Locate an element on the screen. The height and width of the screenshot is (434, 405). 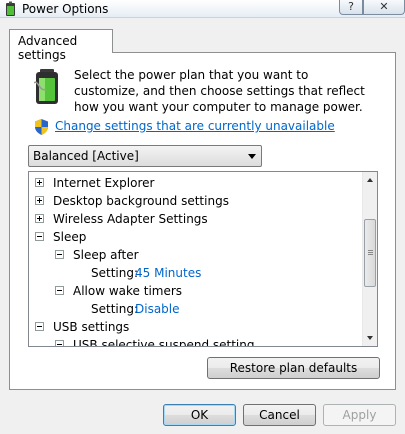
tab-label: Advanced settings is located at coordinates (48, 48).